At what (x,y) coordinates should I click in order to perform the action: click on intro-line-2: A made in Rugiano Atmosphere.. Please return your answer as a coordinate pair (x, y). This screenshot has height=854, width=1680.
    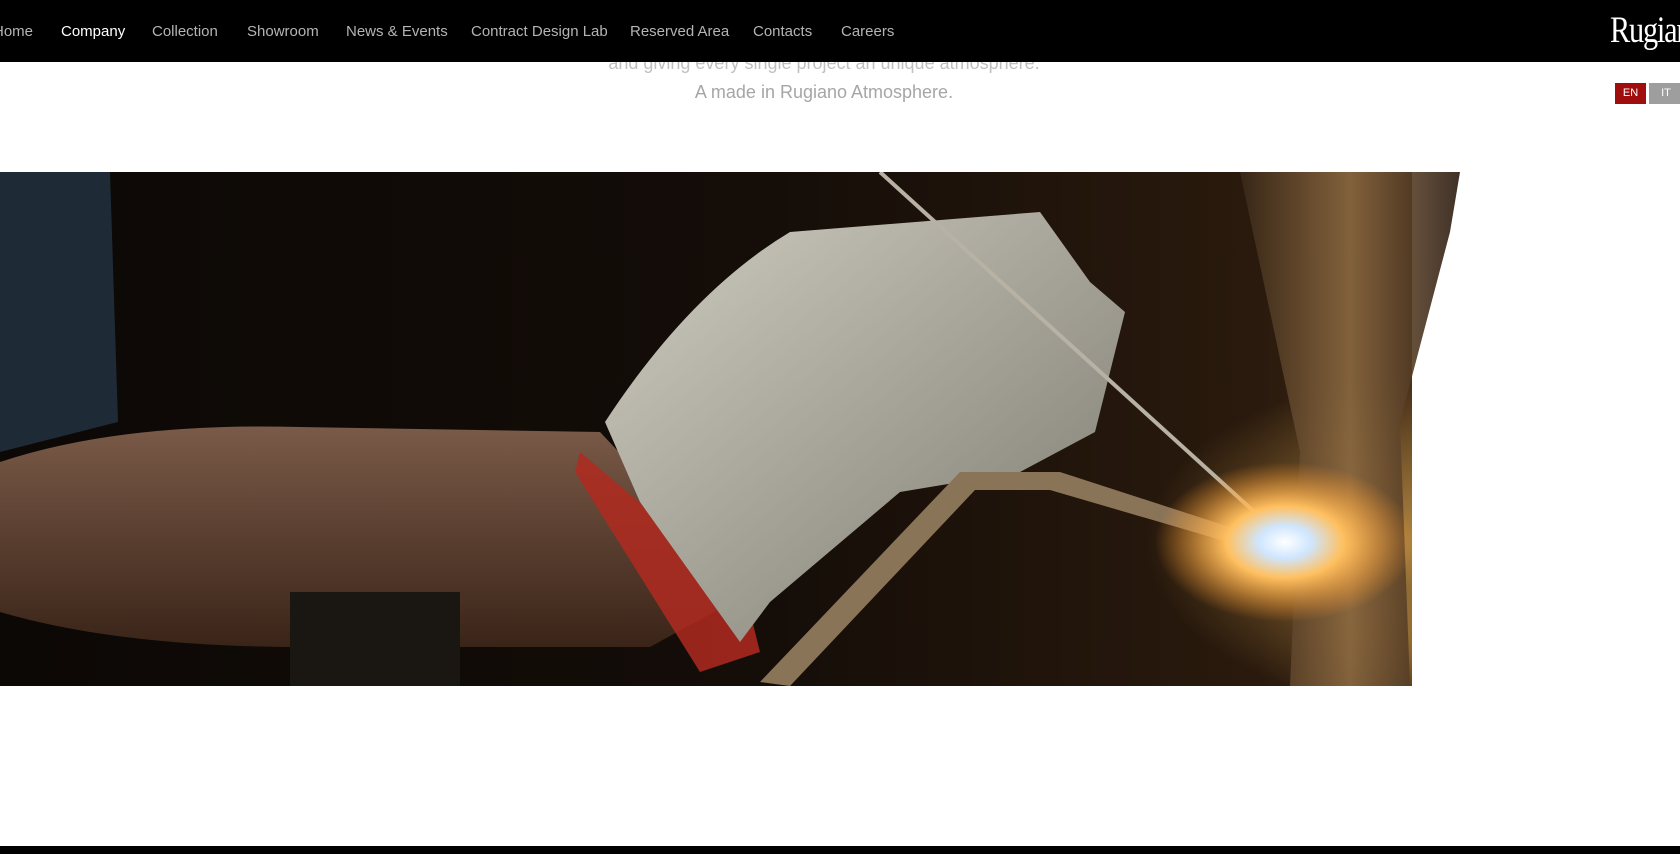
    Looking at the image, I should click on (824, 92).